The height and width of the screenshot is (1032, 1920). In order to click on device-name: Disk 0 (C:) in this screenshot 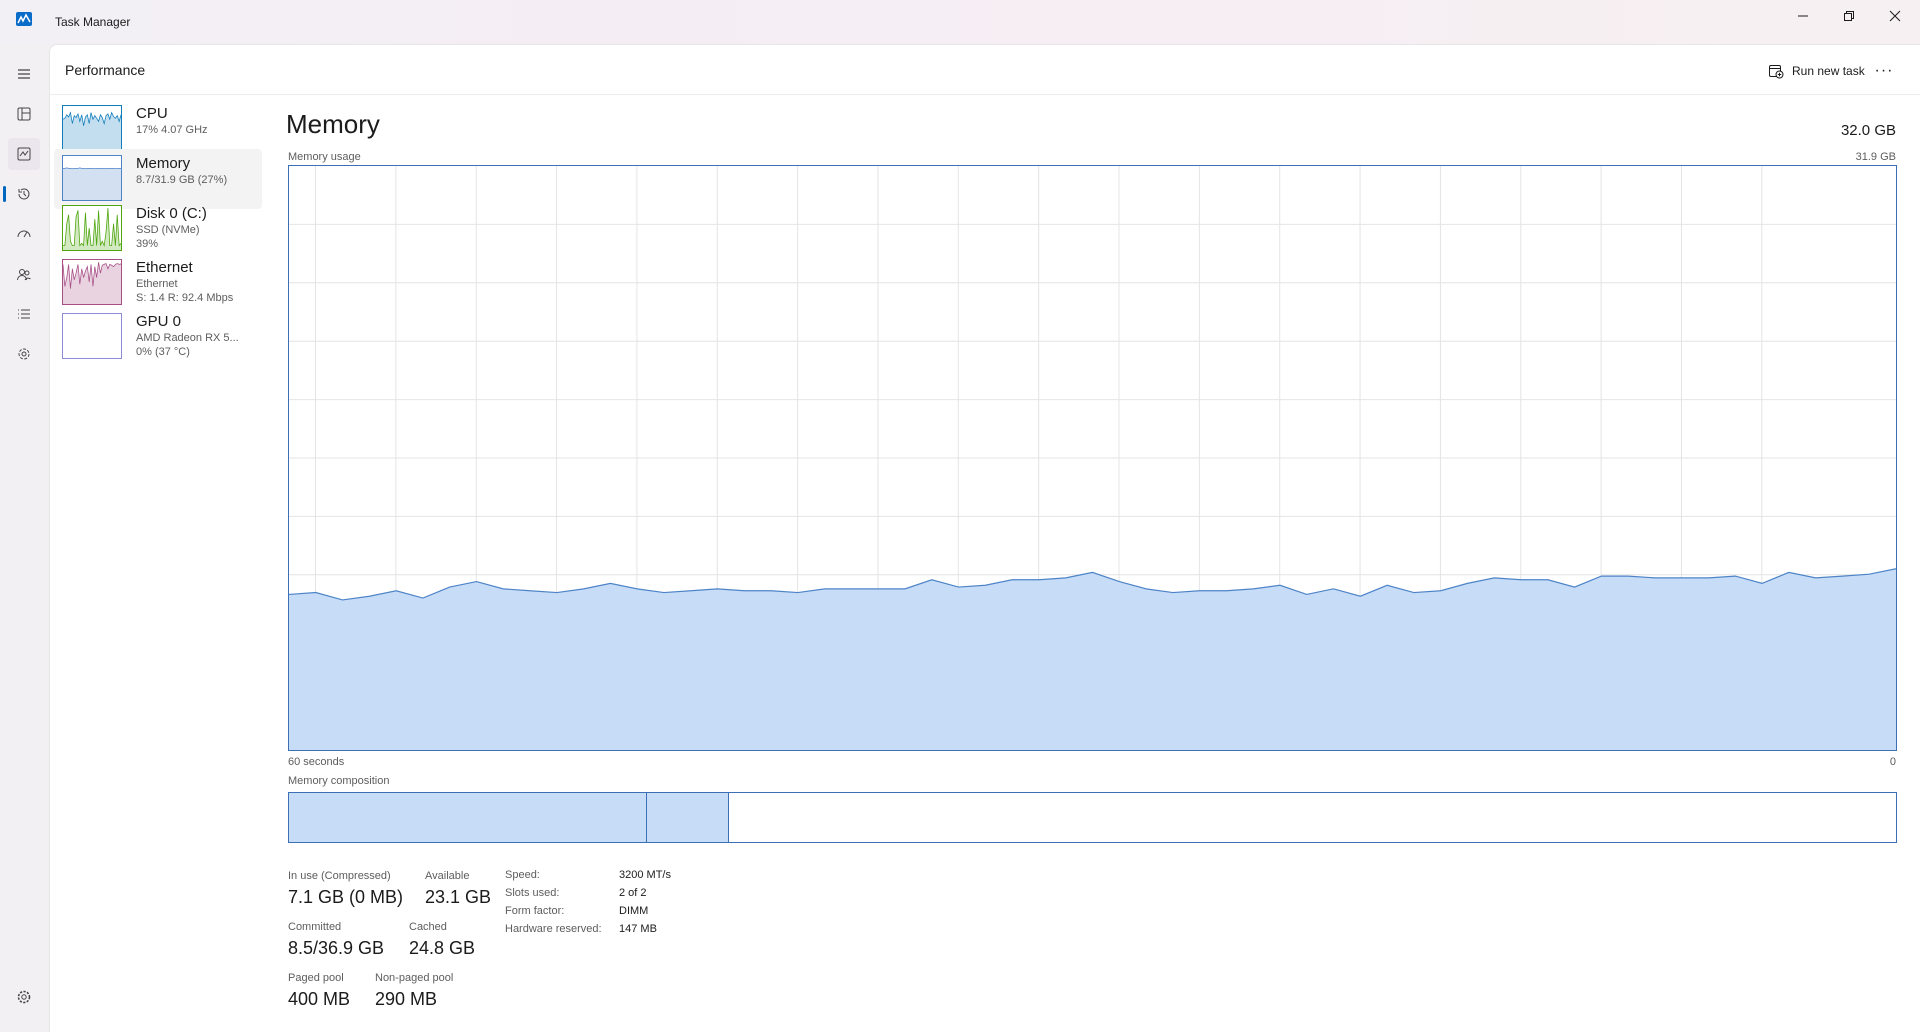, I will do `click(171, 213)`.